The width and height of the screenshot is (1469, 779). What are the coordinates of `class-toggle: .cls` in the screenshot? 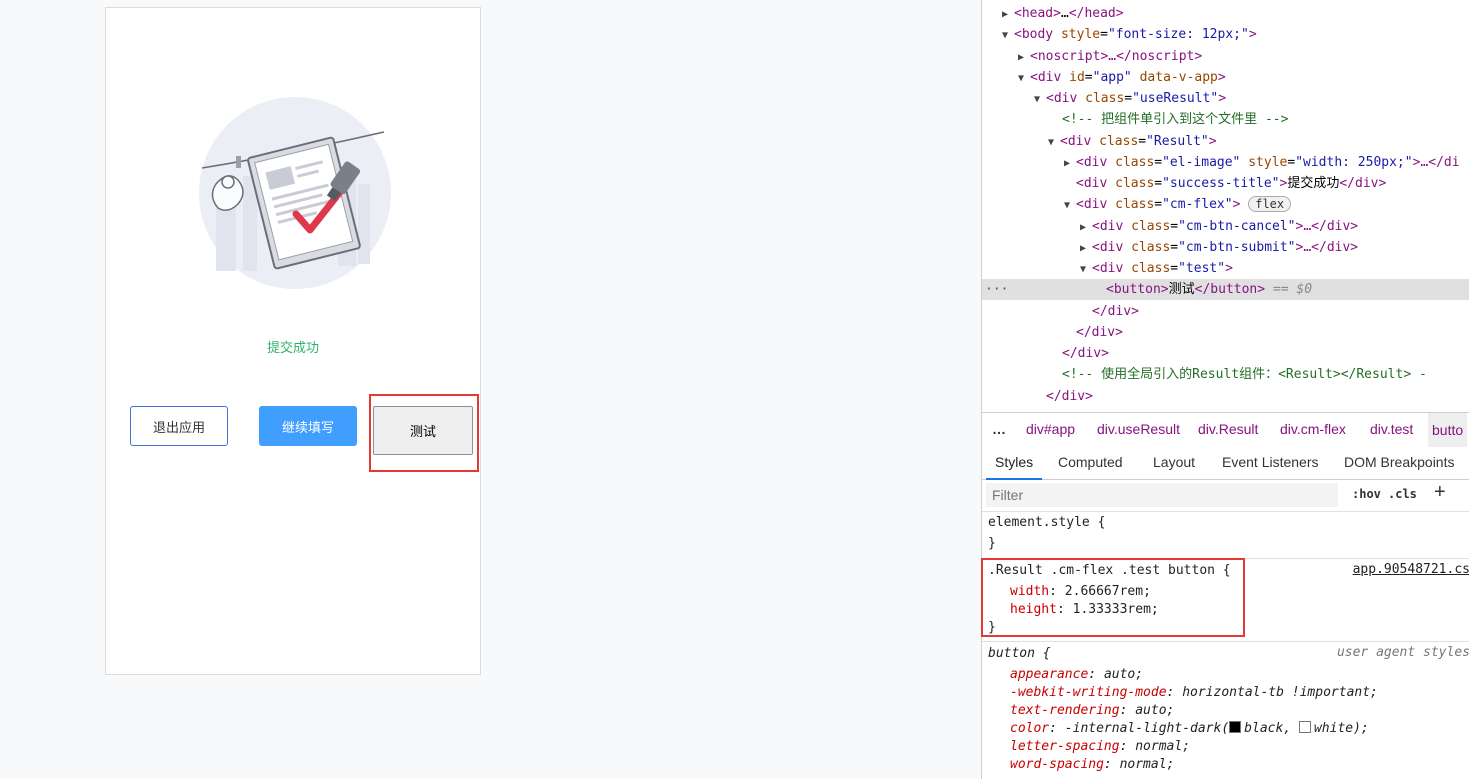 It's located at (1402, 494).